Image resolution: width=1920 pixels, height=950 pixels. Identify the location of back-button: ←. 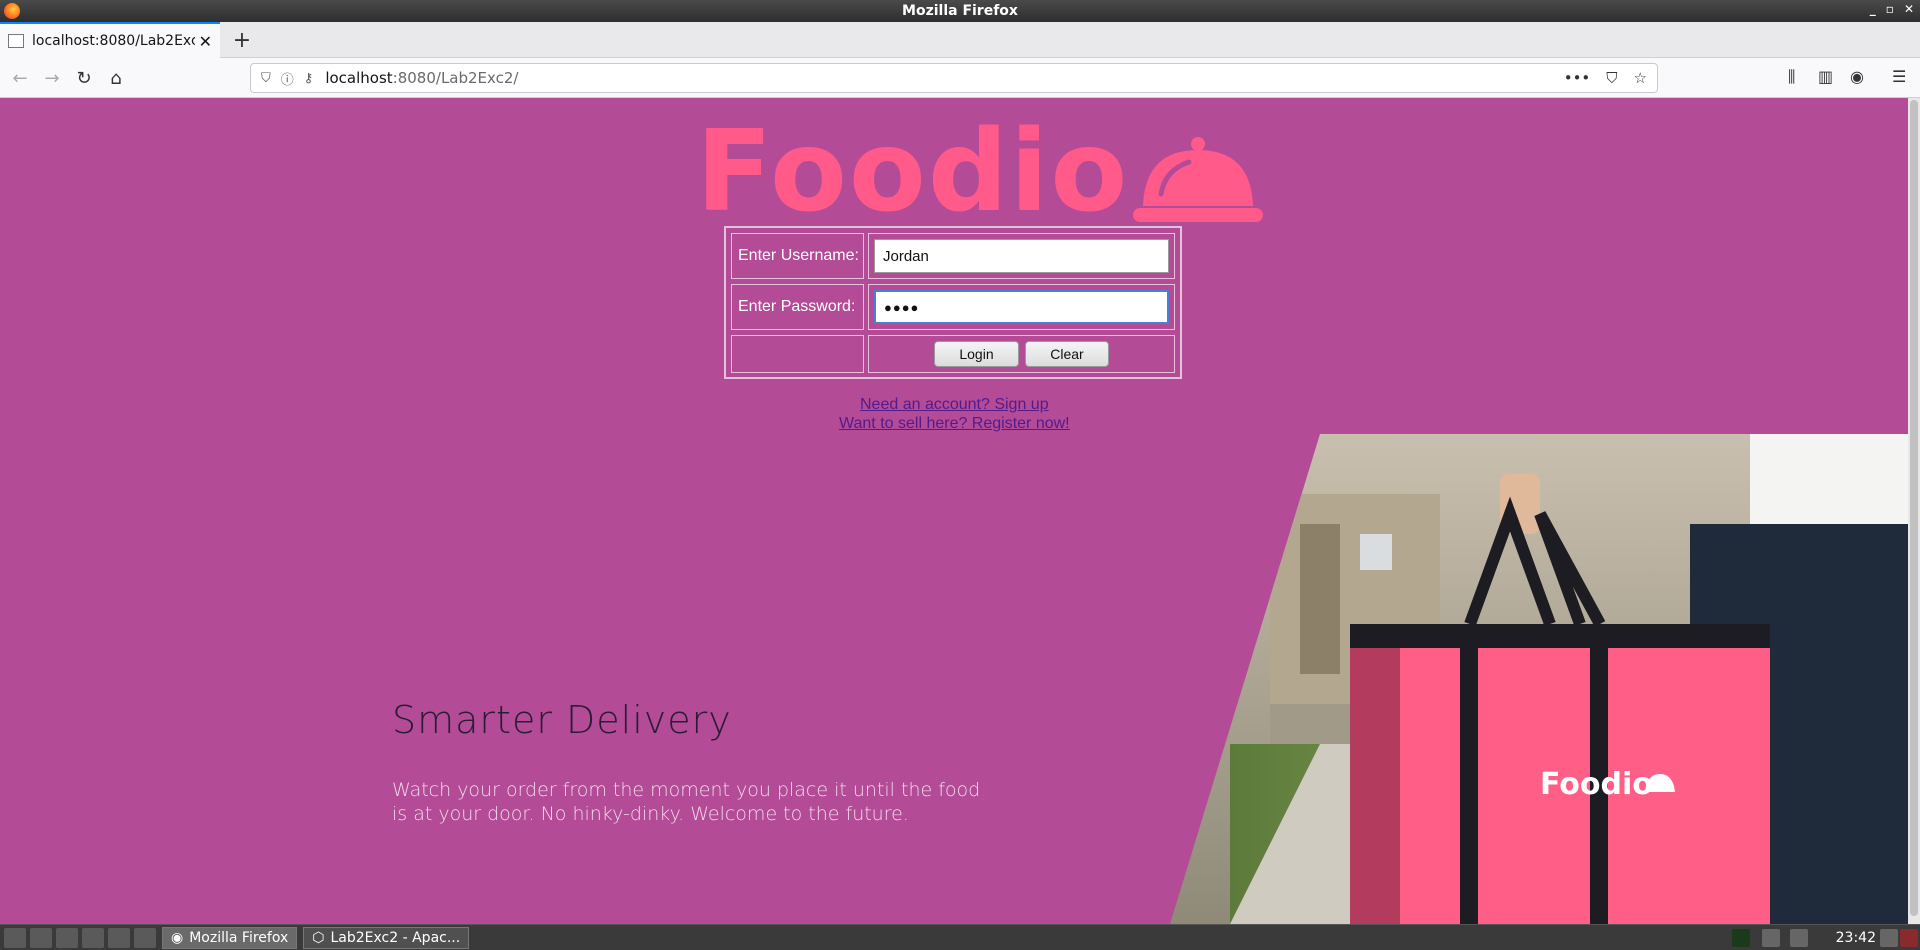
(20, 78).